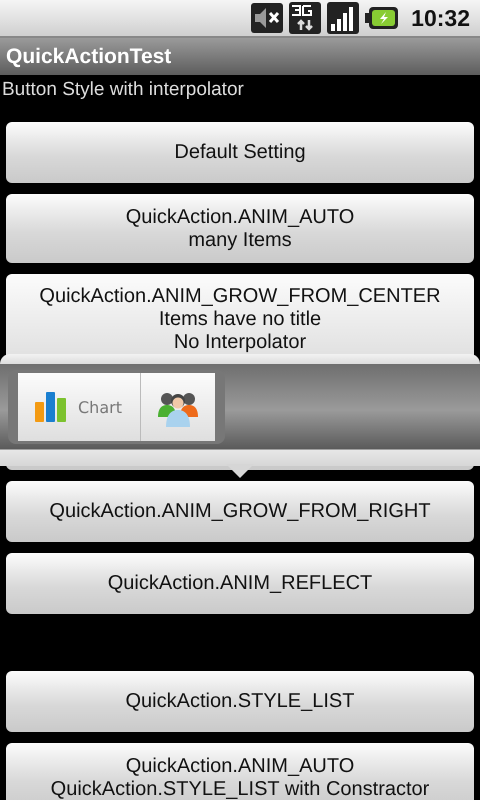 This screenshot has height=800, width=480. I want to click on battery-charging-icon, so click(382, 18).